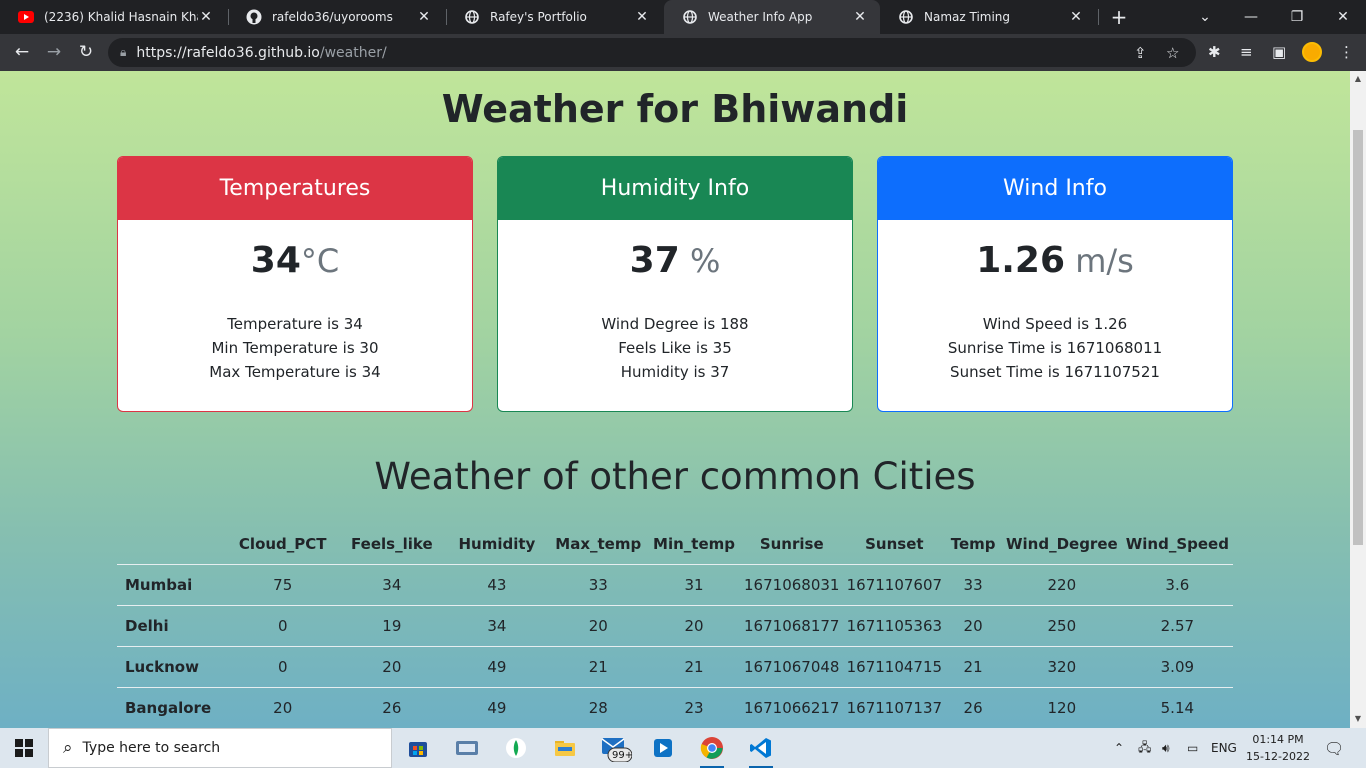 The image size is (1366, 768). I want to click on table-cell: 26, so click(392, 707).